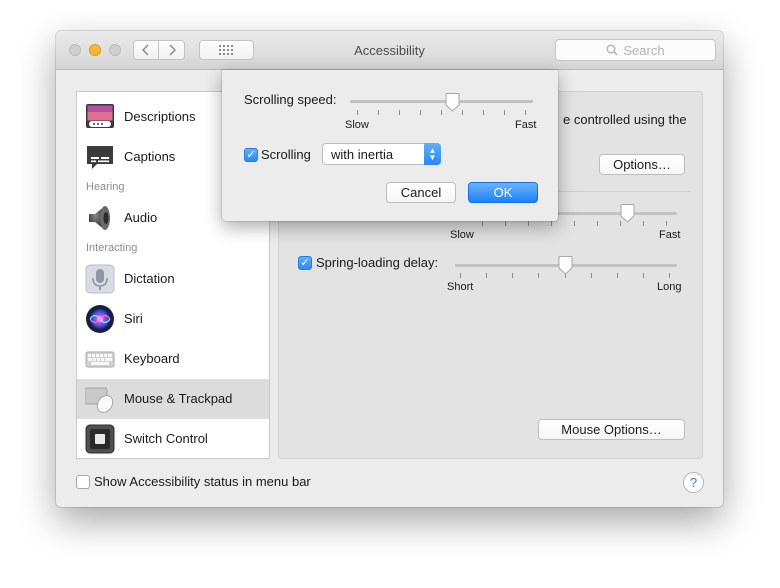 The image size is (780, 588). Describe the element at coordinates (150, 156) in the screenshot. I see `sidebar-item-label: Captions` at that location.